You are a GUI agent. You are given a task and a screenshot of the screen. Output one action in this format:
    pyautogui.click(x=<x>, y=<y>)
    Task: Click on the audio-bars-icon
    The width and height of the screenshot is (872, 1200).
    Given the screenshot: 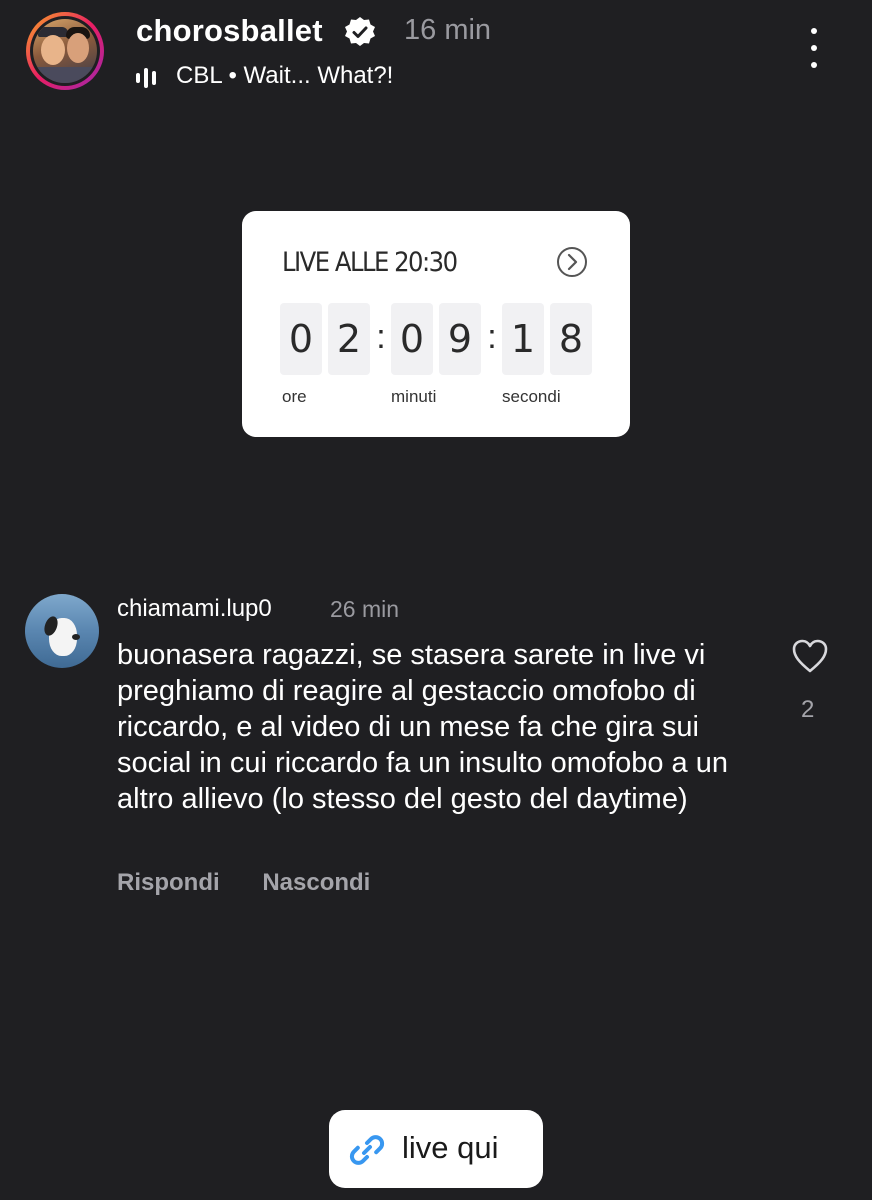 What is the action you would take?
    pyautogui.click(x=151, y=77)
    